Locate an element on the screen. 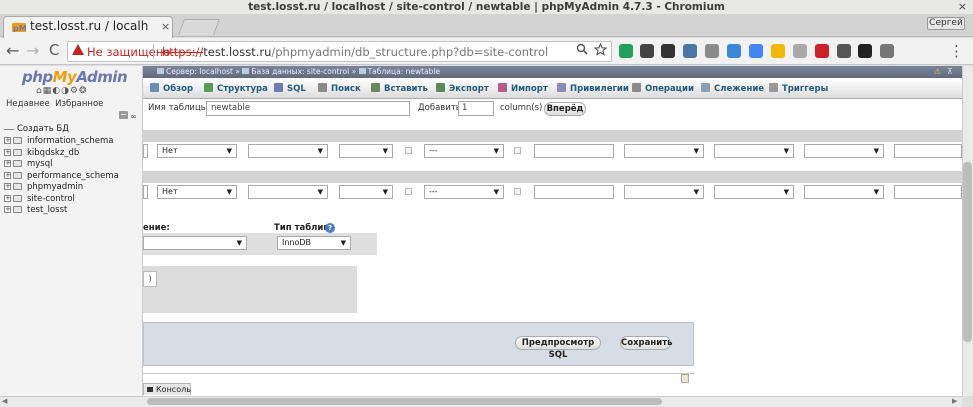  tree-item-database: + site-control is located at coordinates (39, 199).